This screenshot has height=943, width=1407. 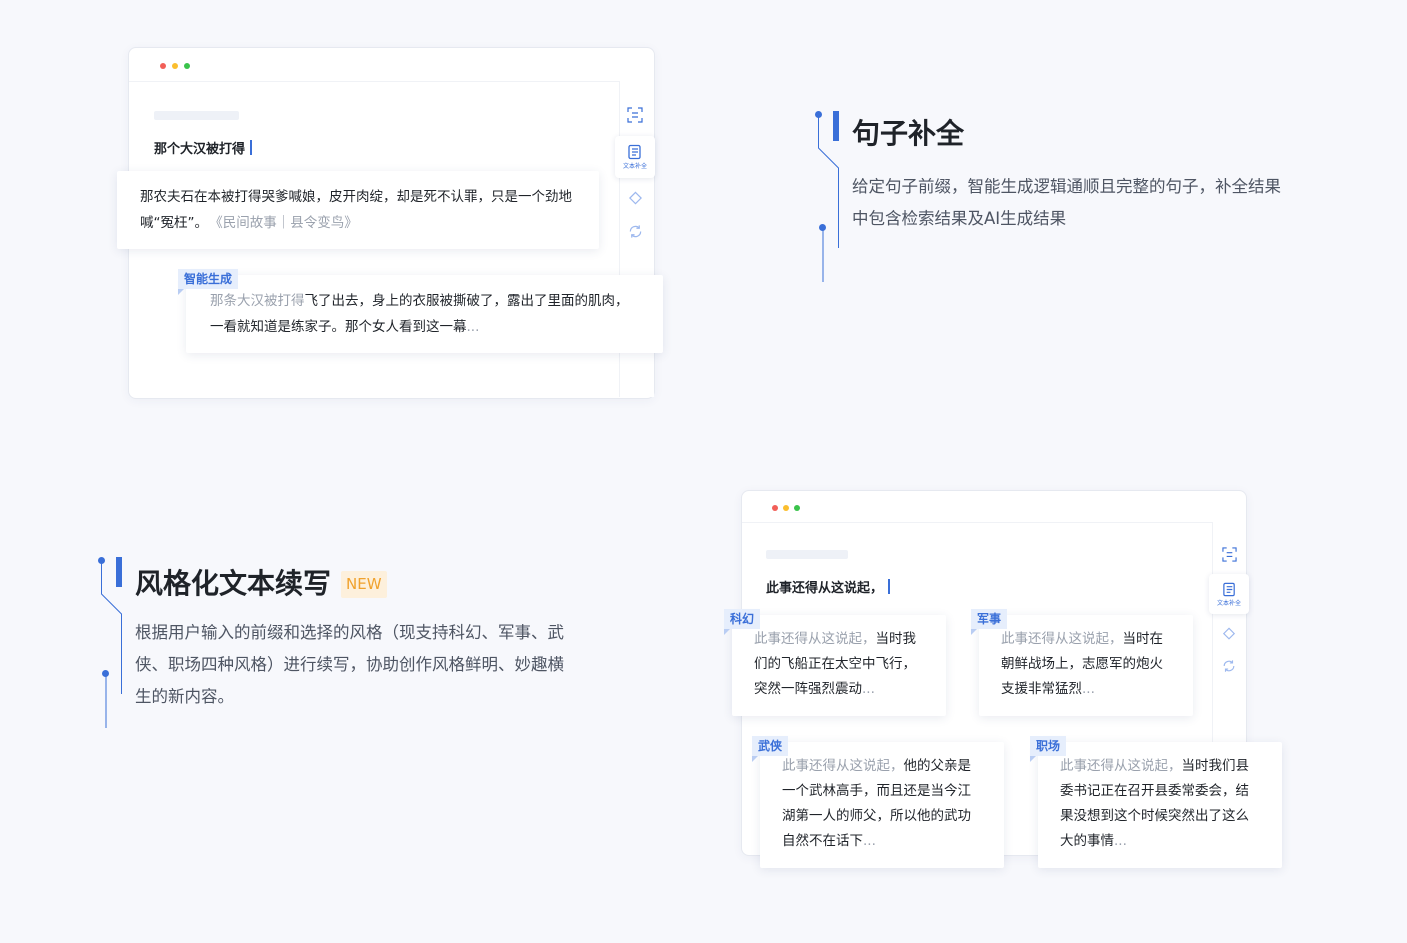 What do you see at coordinates (257, 301) in the screenshot?
I see `ai-result-prefix: 那条大汉被打得` at bounding box center [257, 301].